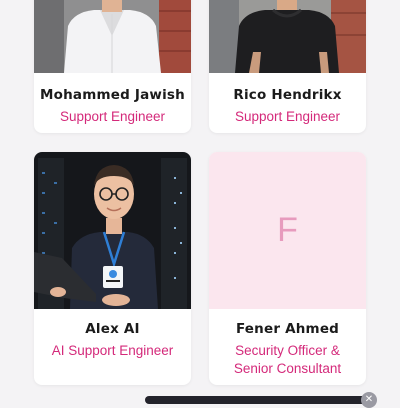  I want to click on team-member-name: Rico Hendrikx, so click(287, 95).